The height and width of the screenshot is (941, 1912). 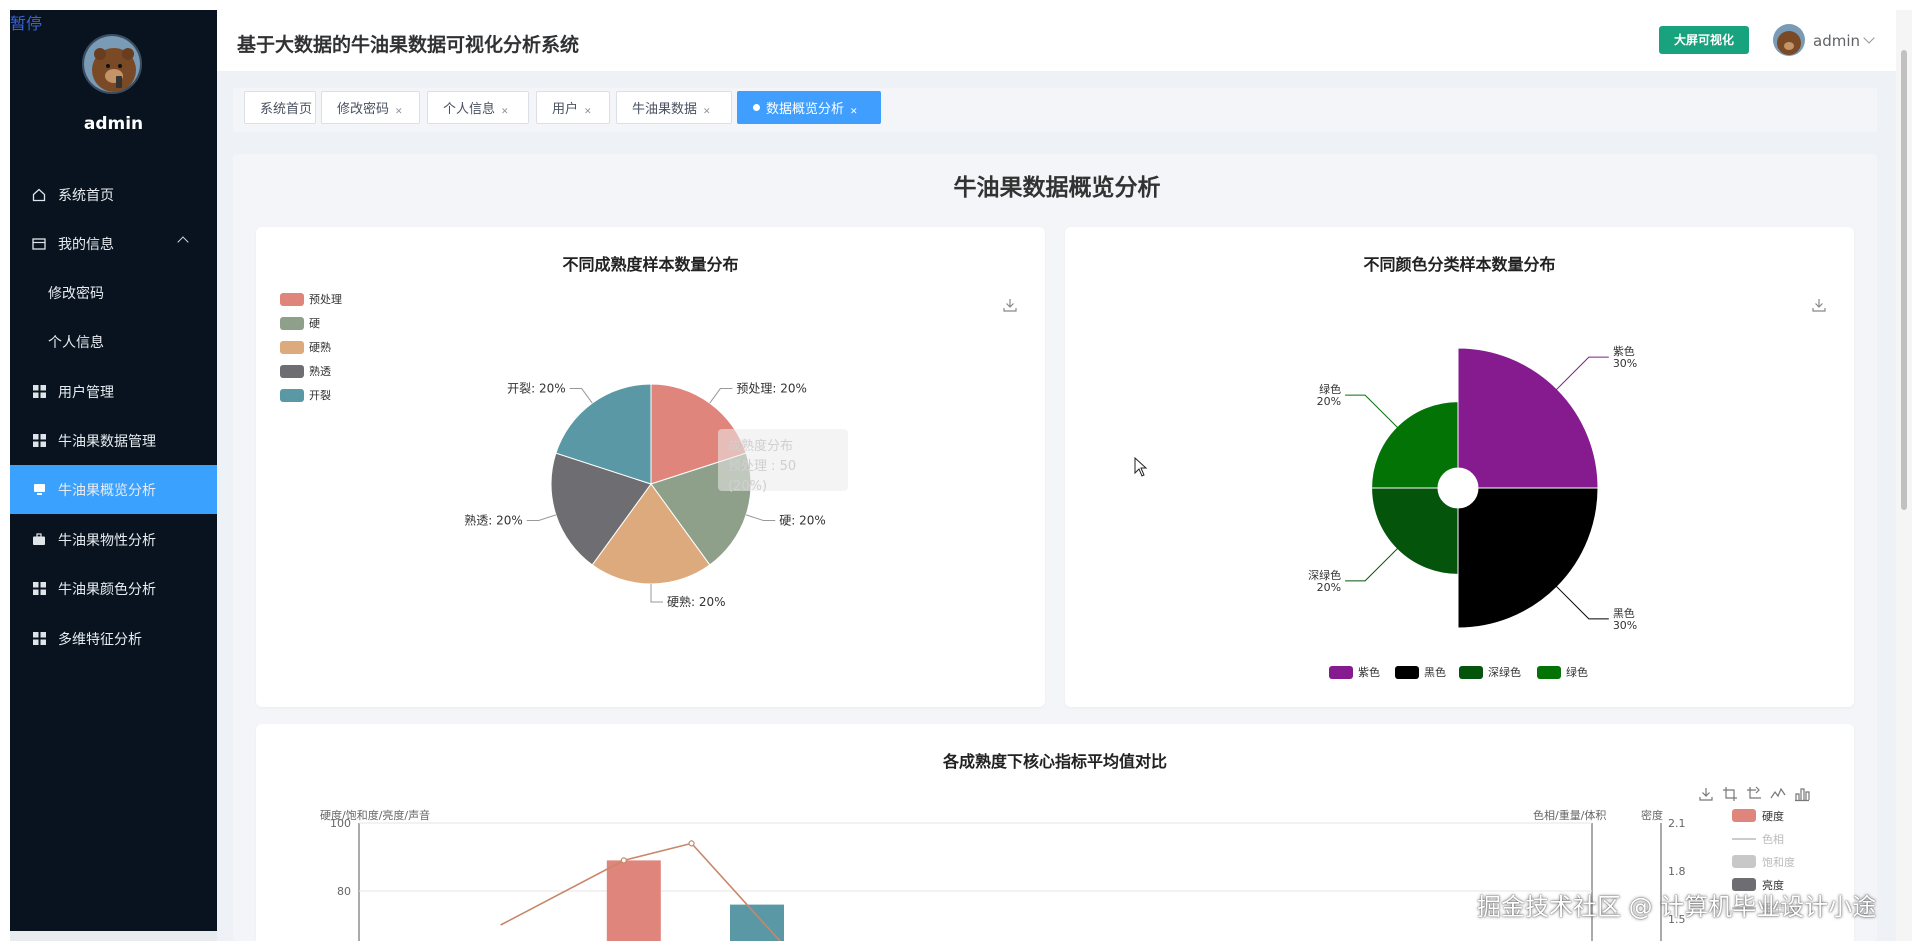 I want to click on tab-avocado-data: 牛油果数据 ✕, so click(x=674, y=107).